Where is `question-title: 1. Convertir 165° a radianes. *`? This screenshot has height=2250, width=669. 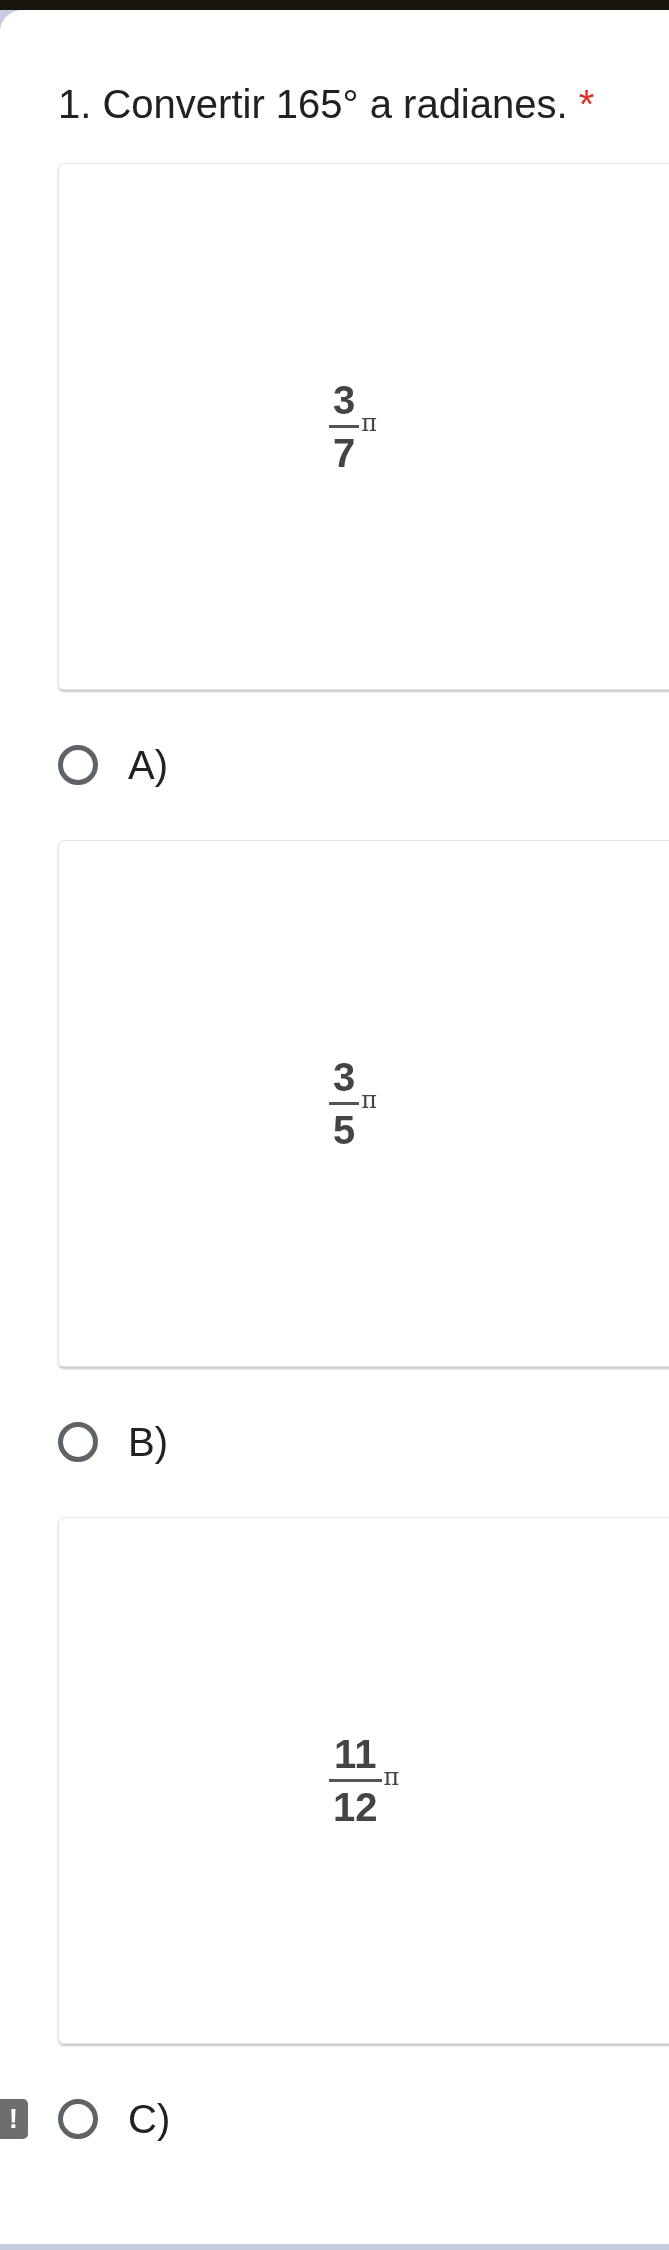
question-title: 1. Convertir 165° a radianes. * is located at coordinates (327, 104).